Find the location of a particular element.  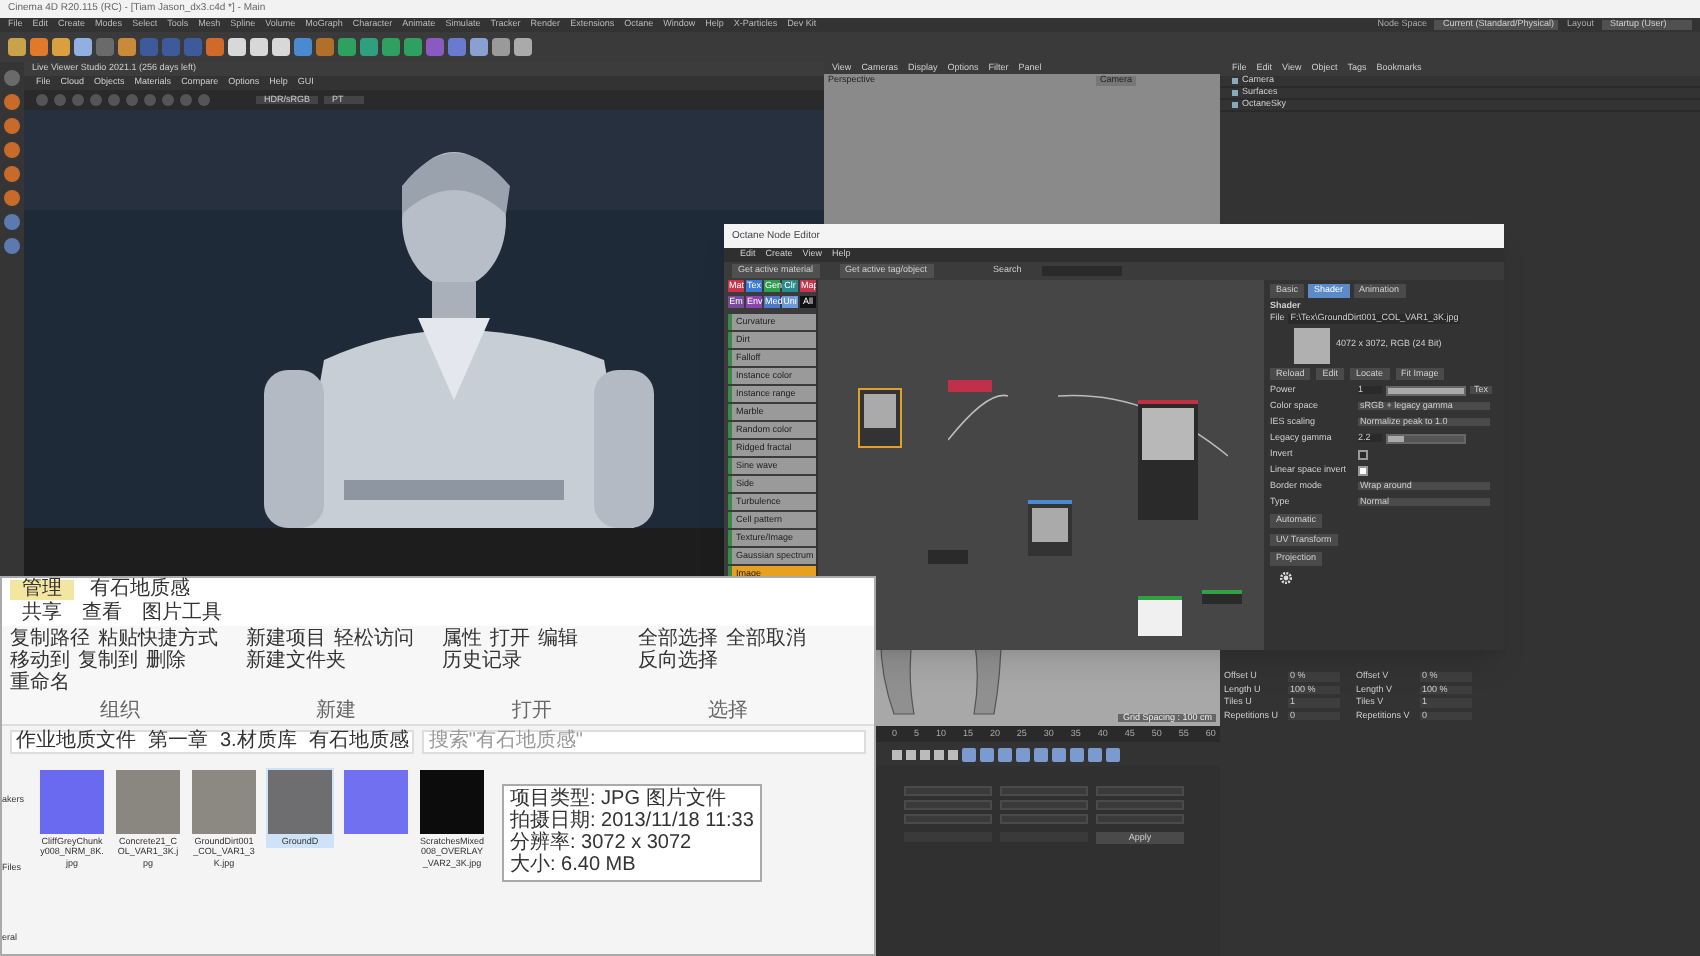

multiply-node is located at coordinates (970, 386).